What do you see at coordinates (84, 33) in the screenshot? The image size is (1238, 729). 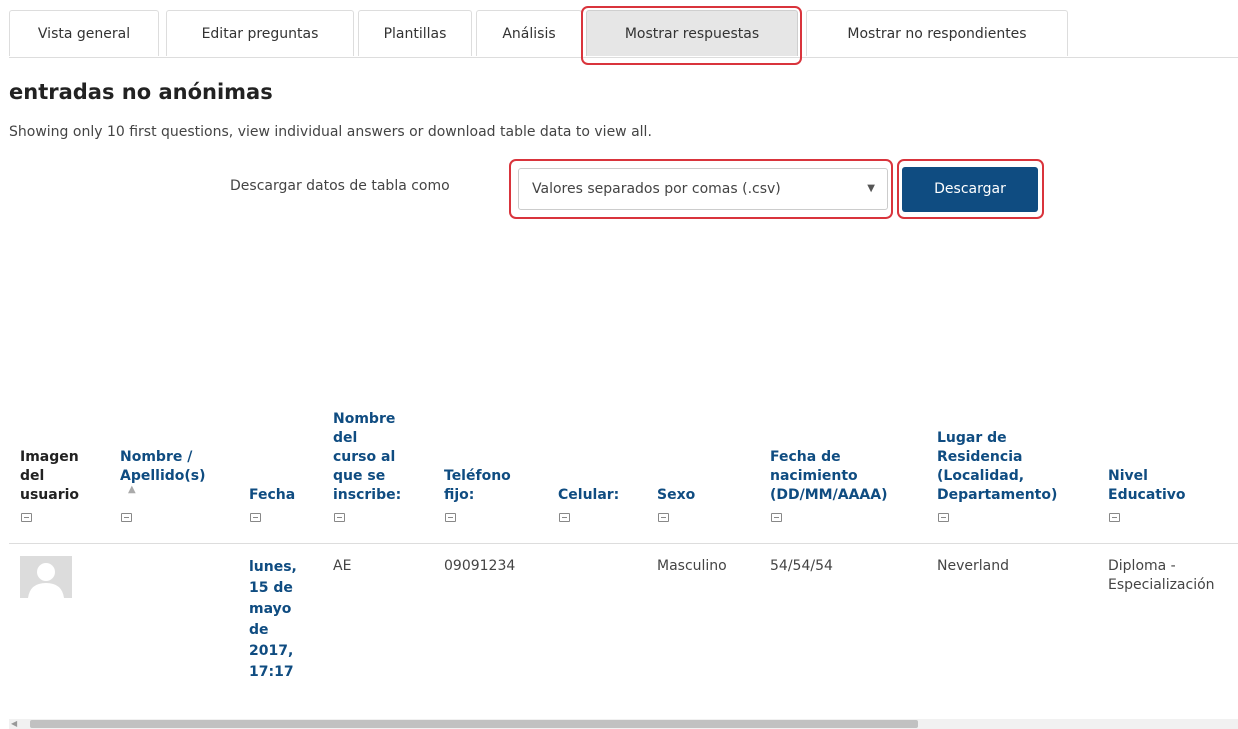 I see `tab-vista-general: Vista general` at bounding box center [84, 33].